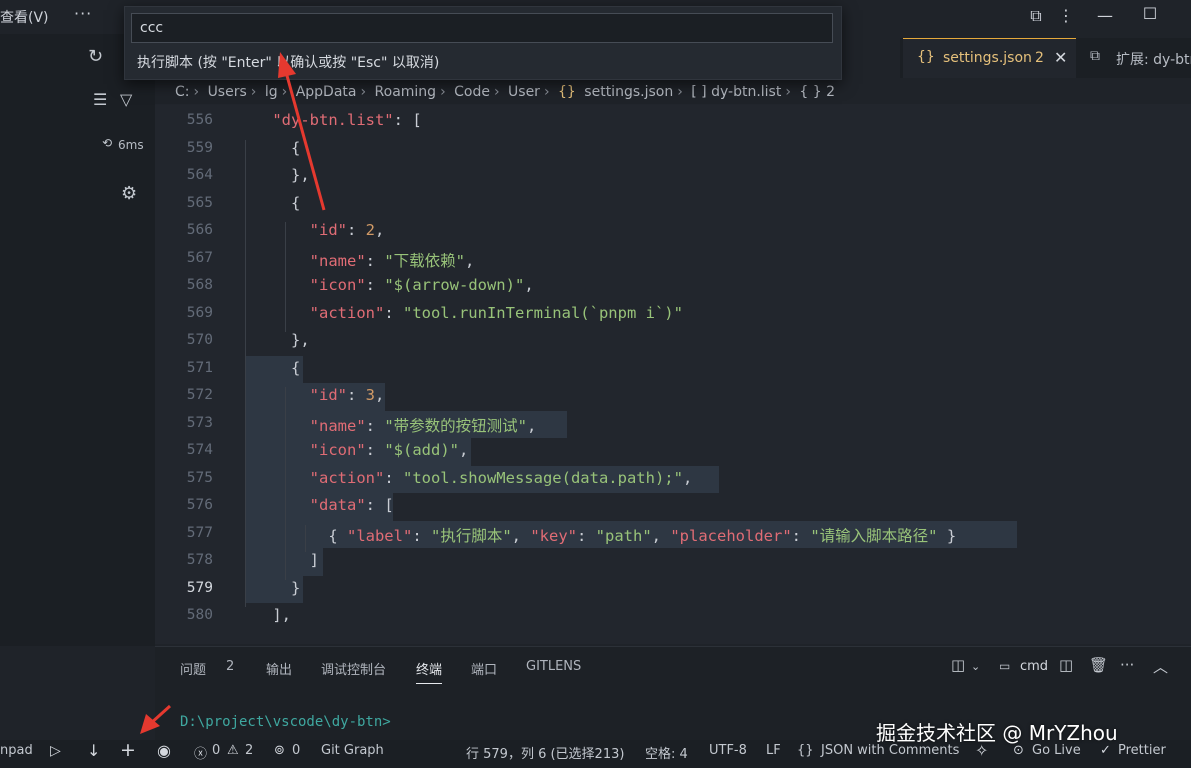 Image resolution: width=1191 pixels, height=768 pixels. What do you see at coordinates (302, 131) in the screenshot?
I see `arrow-to-quick-message` at bounding box center [302, 131].